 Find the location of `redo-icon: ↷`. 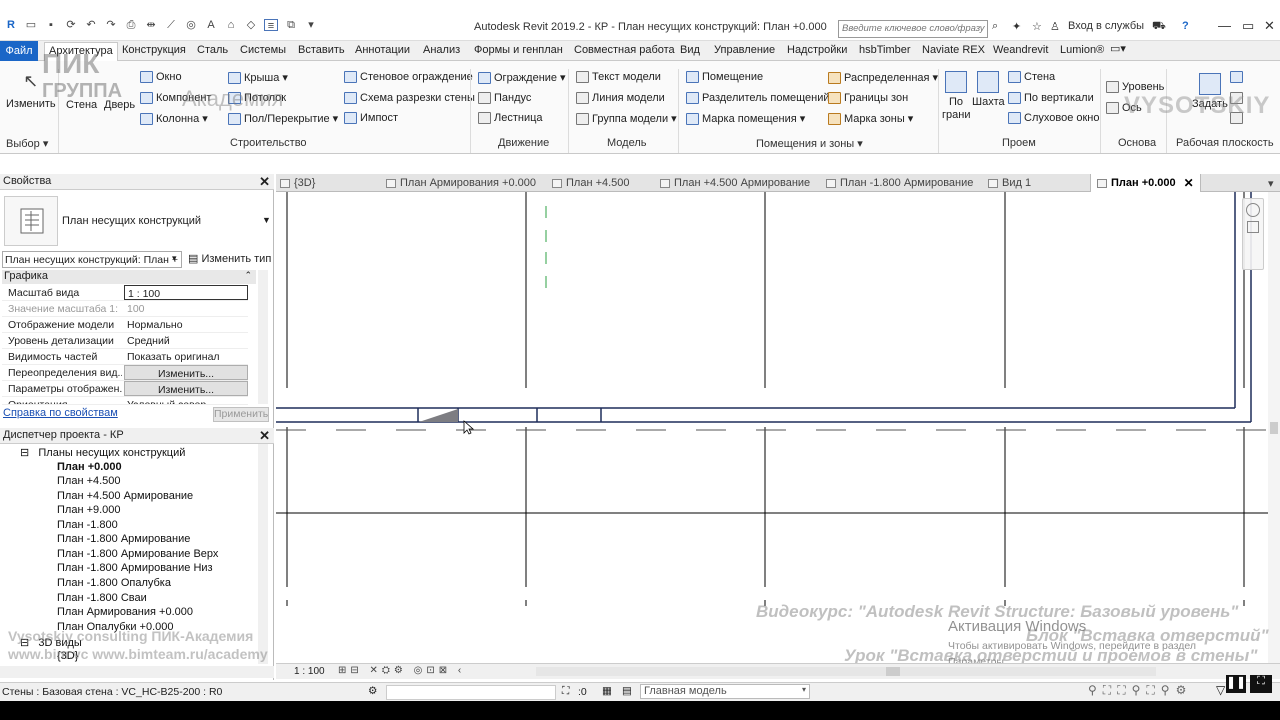

redo-icon: ↷ is located at coordinates (111, 25).